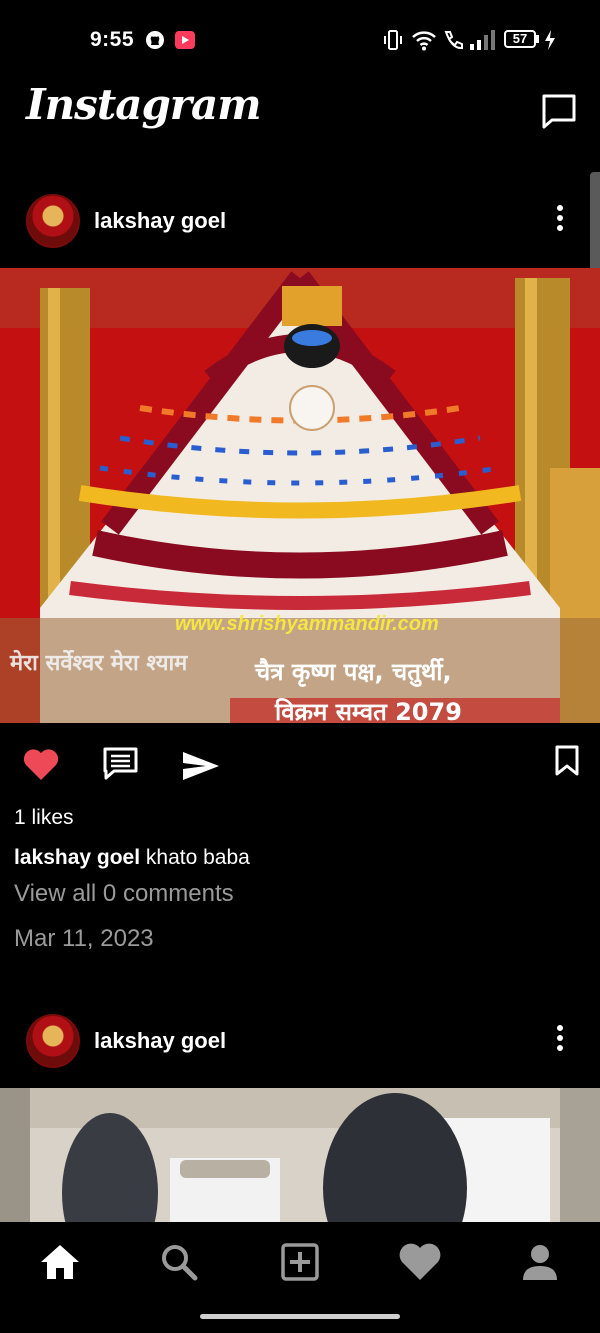  What do you see at coordinates (98, 662) in the screenshot?
I see `image-text-left: मेरा सर्वेश्वर मेरा श्याम` at bounding box center [98, 662].